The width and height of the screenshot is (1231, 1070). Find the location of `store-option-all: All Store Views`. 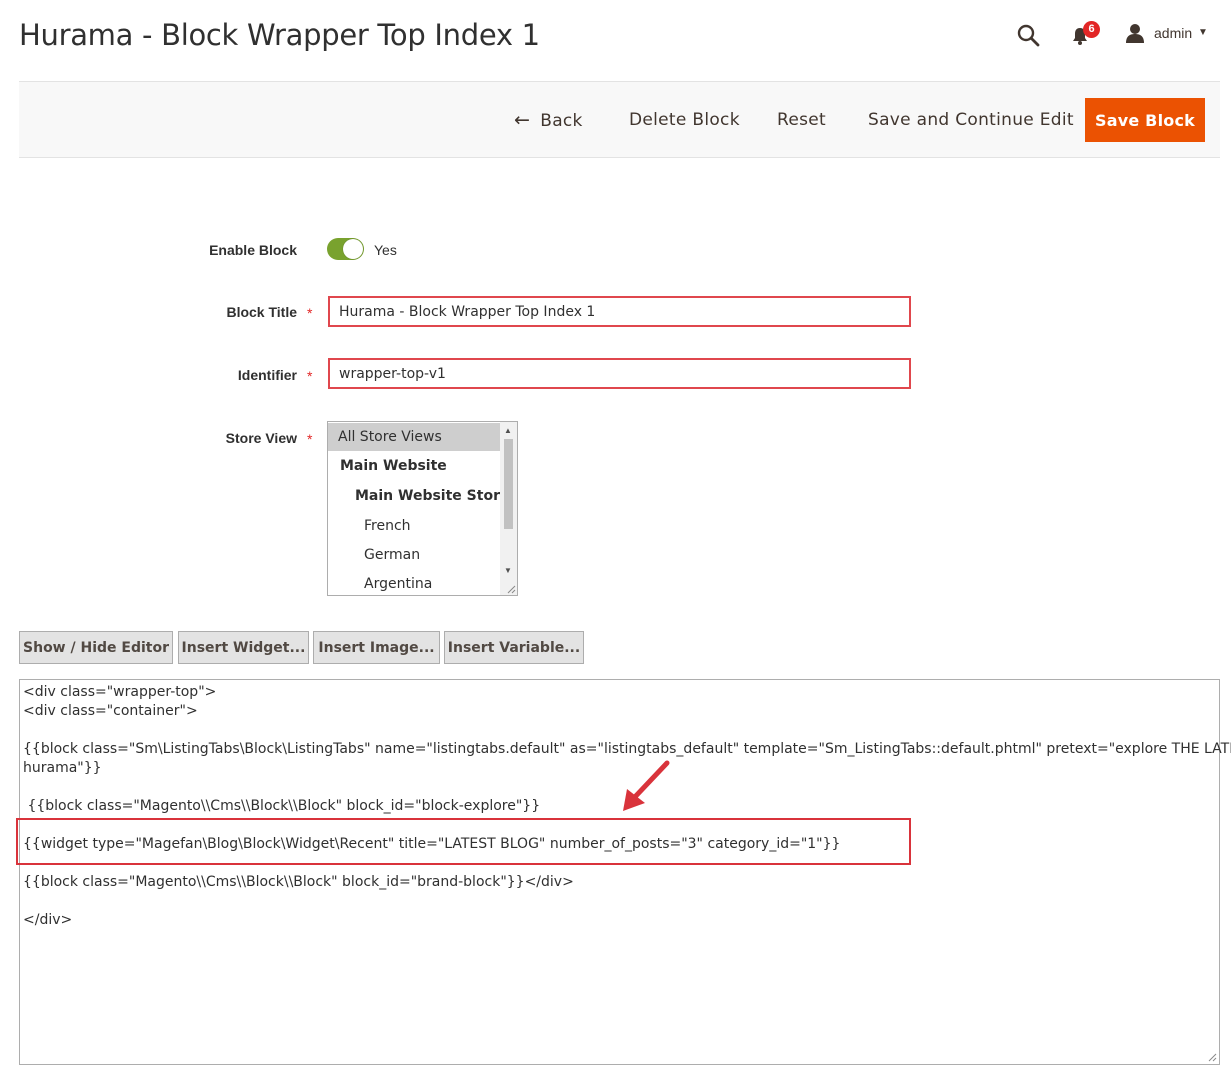

store-option-all: All Store Views is located at coordinates (414, 437).